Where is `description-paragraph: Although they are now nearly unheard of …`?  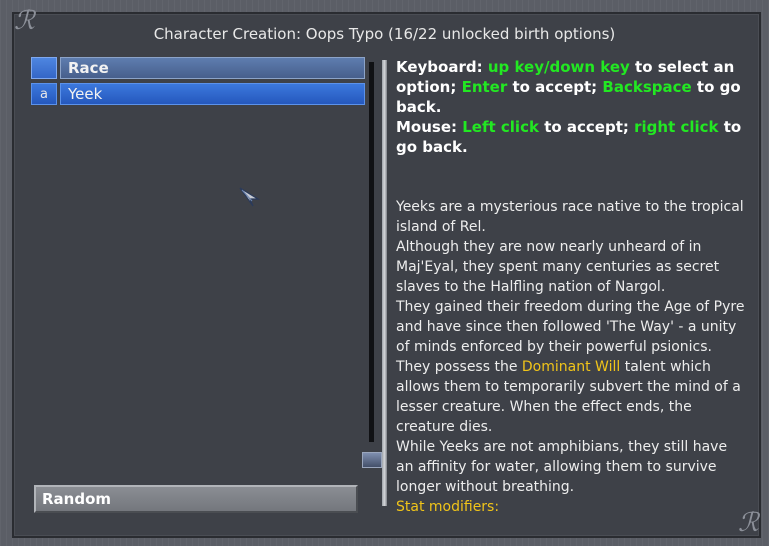
description-paragraph: Although they are now nearly unheard of … is located at coordinates (558, 267).